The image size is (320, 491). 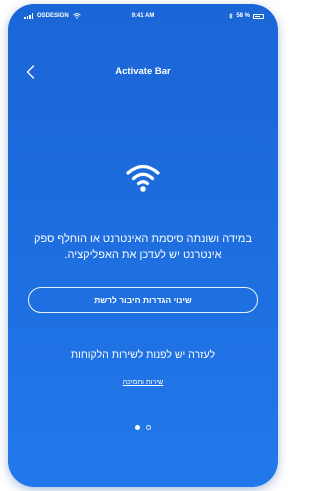 I want to click on status-bar: OSDESIGN 9:41 AM 58 %, so click(x=143, y=15).